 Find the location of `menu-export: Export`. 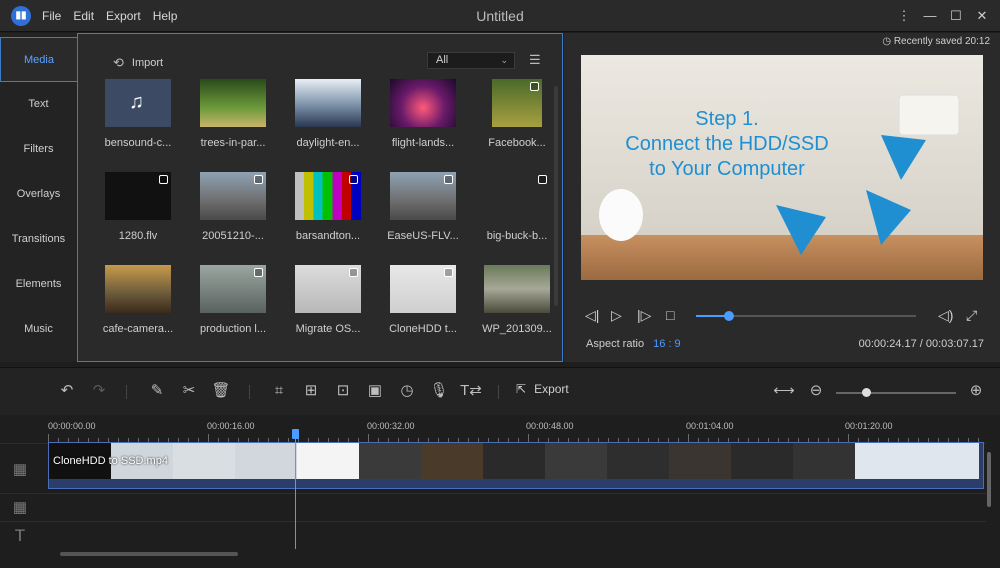

menu-export: Export is located at coordinates (127, 16).